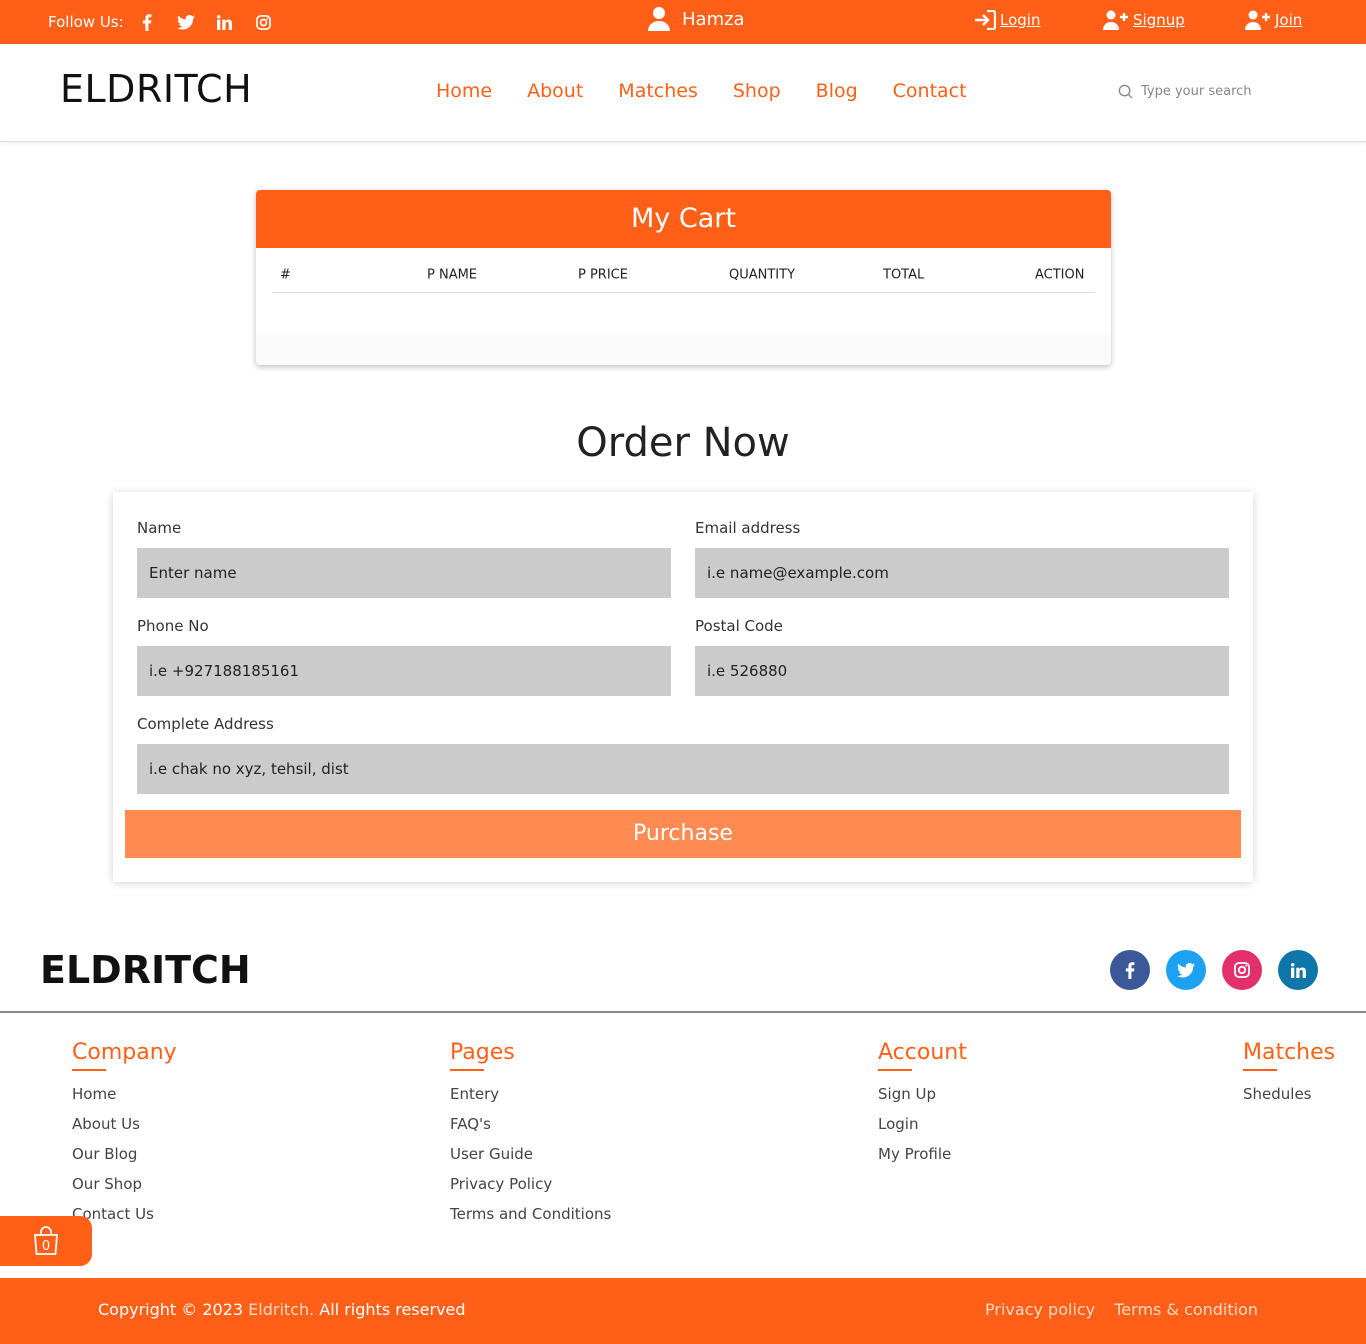 Image resolution: width=1366 pixels, height=1344 pixels. What do you see at coordinates (1289, 20) in the screenshot?
I see `join-label: Join` at bounding box center [1289, 20].